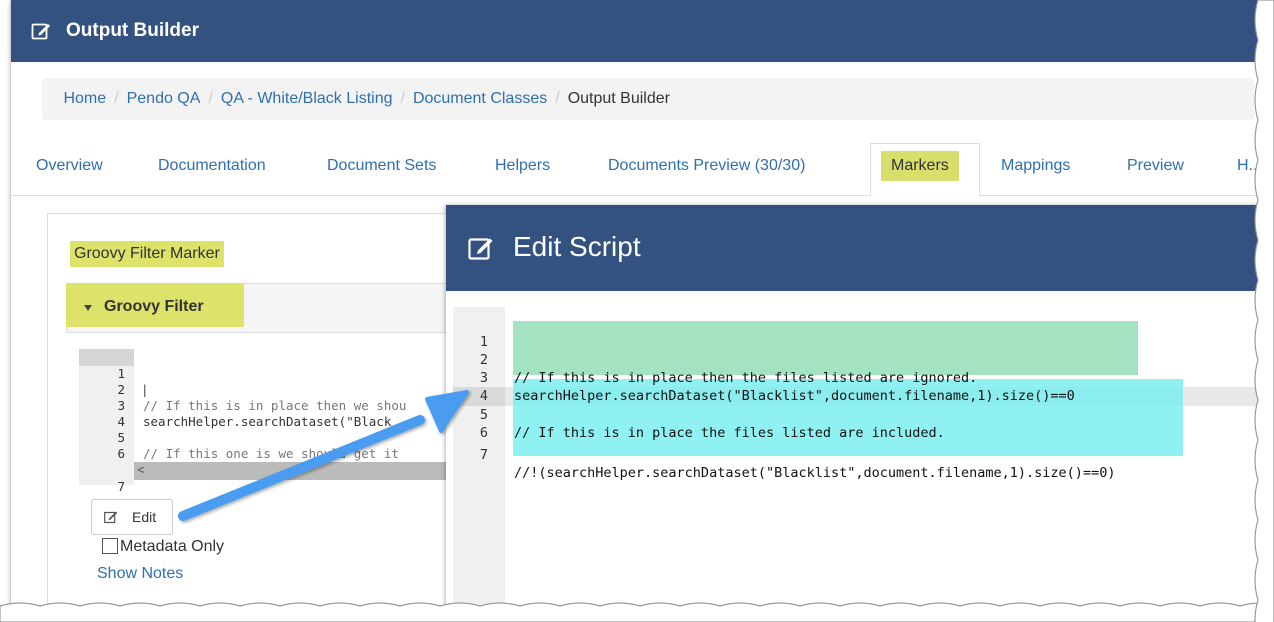  Describe the element at coordinates (381, 166) in the screenshot. I see `tab-document-sets: Document Sets` at that location.